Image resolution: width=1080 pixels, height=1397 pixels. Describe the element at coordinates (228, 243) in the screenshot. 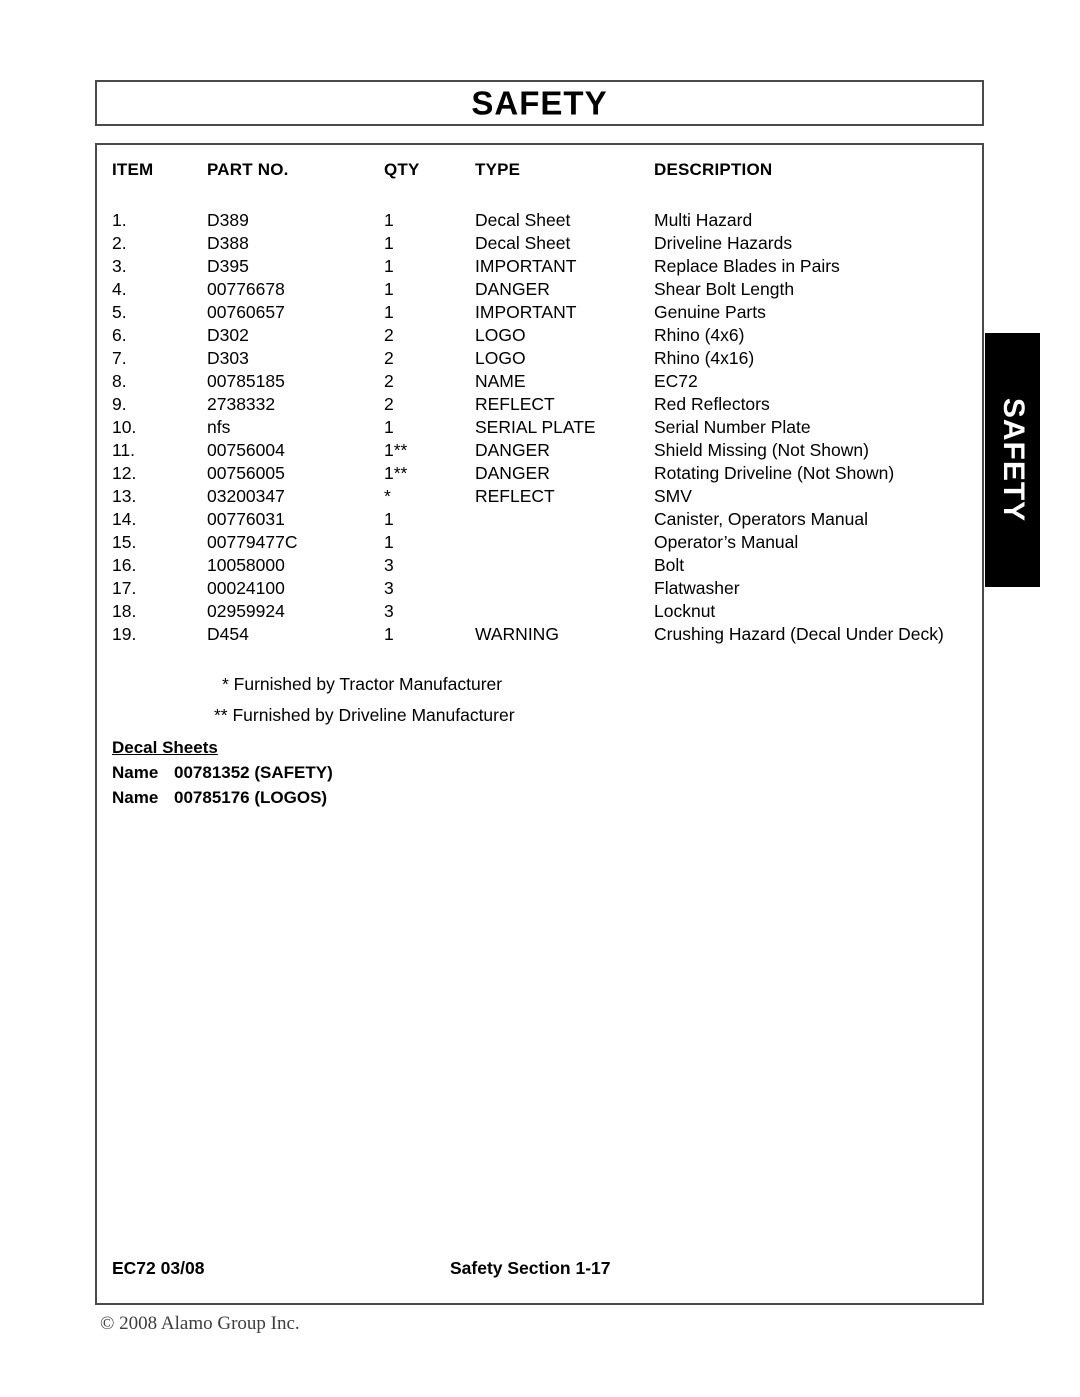

I see `cell-part-no: D388` at that location.